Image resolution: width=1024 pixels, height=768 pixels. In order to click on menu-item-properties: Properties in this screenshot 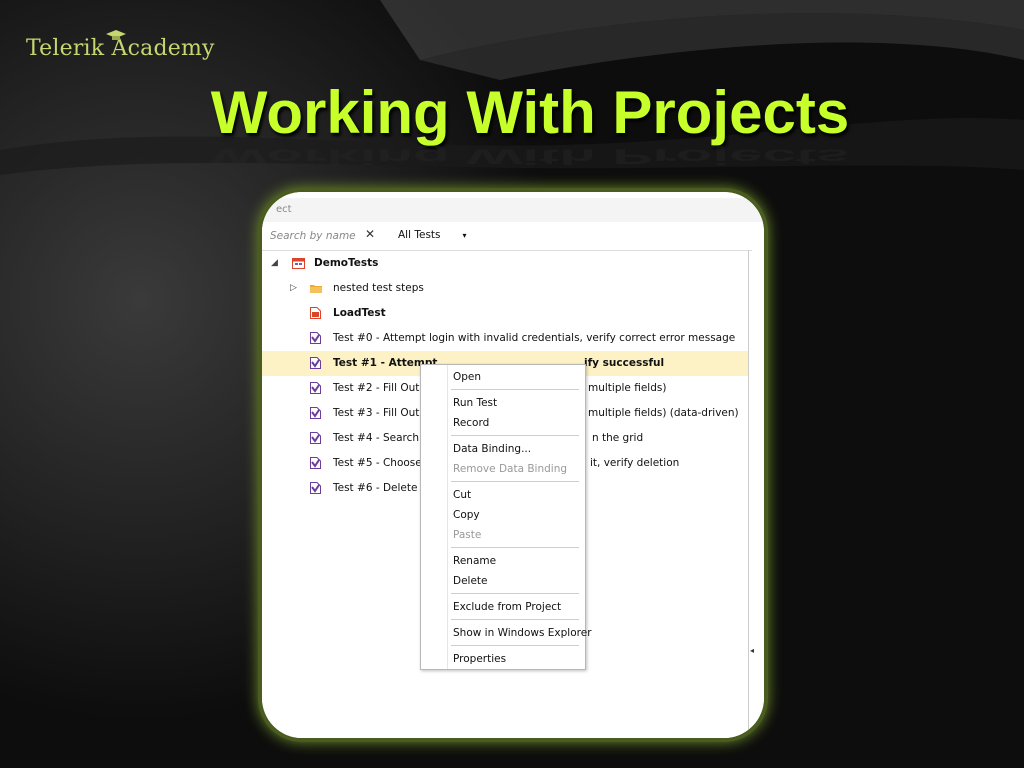, I will do `click(479, 659)`.